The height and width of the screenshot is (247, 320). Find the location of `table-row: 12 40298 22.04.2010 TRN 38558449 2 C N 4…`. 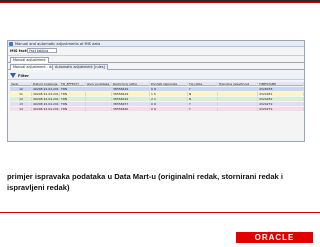

table-row: 12 40298 22.04.2010 TRN 38558449 2 C N 4… is located at coordinates (157, 99).